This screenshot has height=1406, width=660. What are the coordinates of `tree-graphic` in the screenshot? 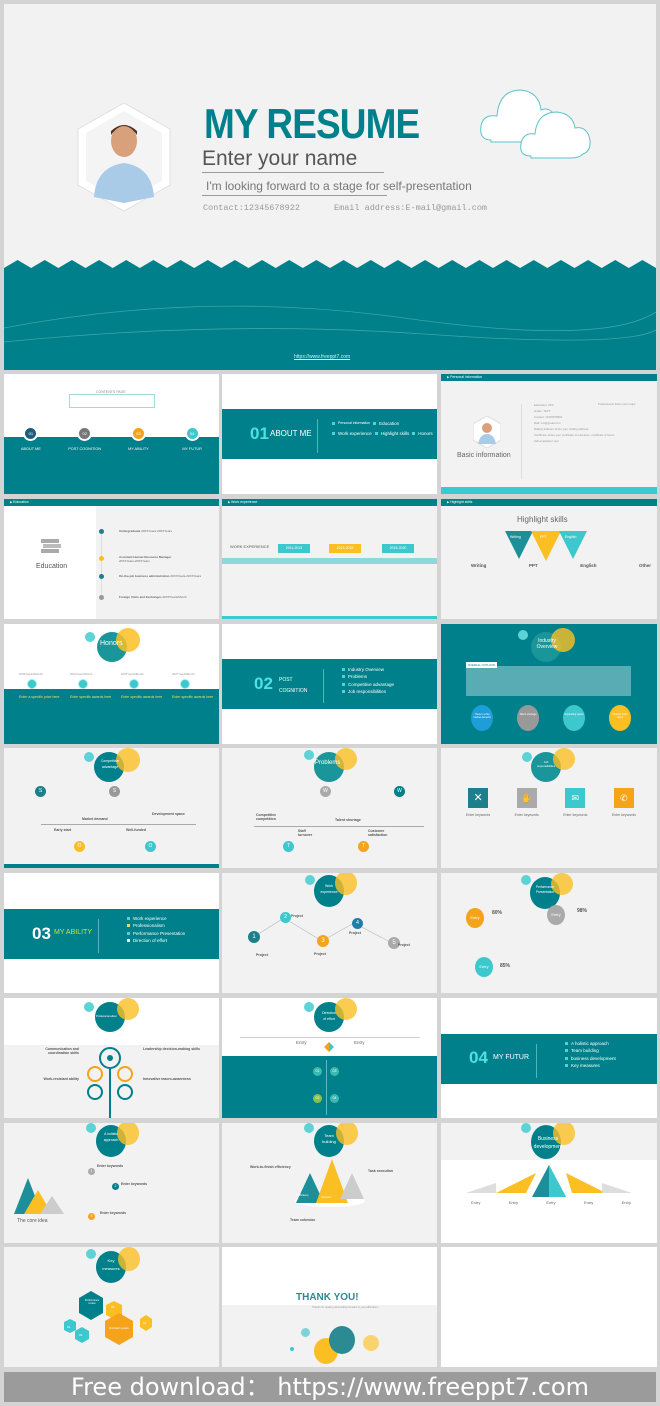 It's located at (110, 1081).